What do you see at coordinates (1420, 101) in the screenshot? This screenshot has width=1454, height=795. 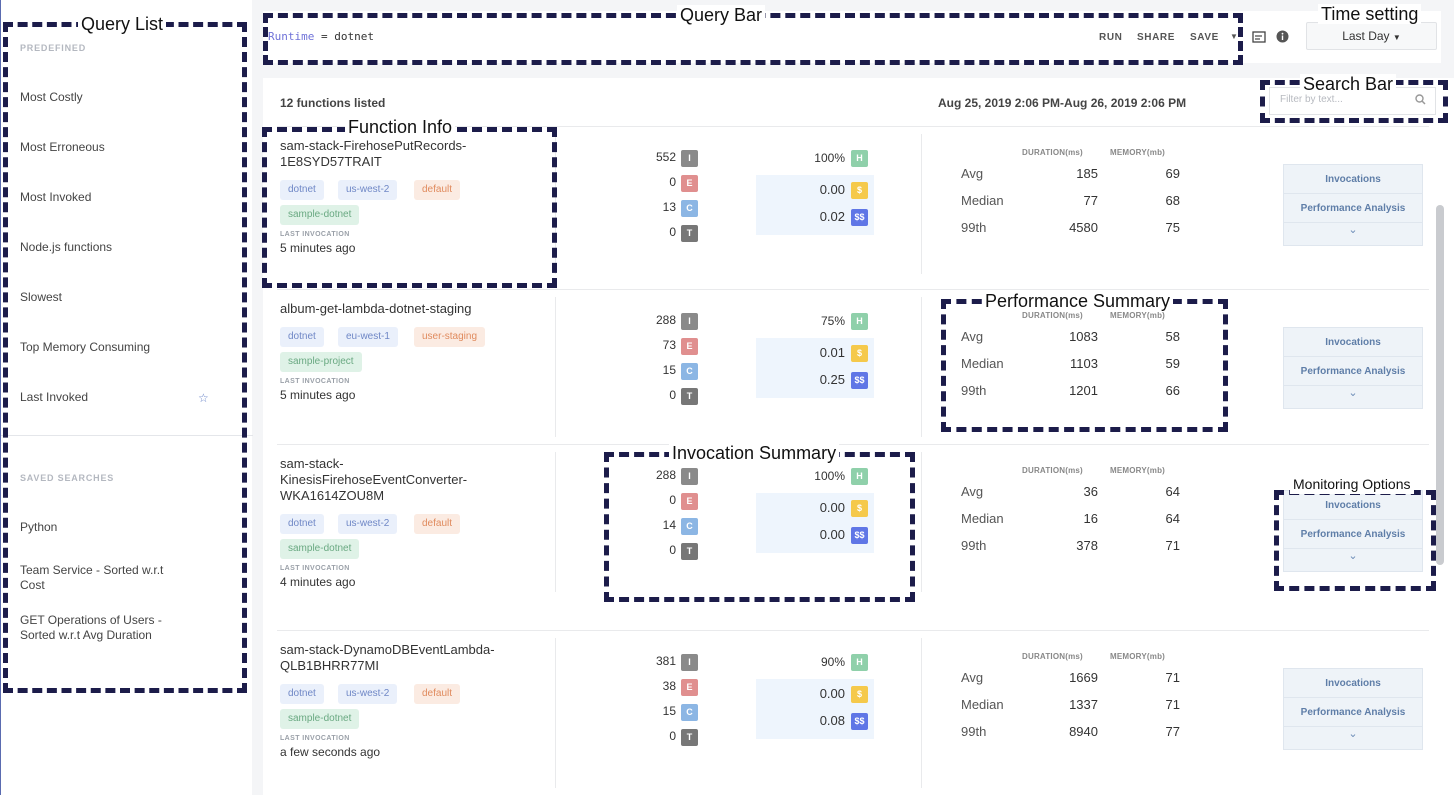 I see `search-icon` at bounding box center [1420, 101].